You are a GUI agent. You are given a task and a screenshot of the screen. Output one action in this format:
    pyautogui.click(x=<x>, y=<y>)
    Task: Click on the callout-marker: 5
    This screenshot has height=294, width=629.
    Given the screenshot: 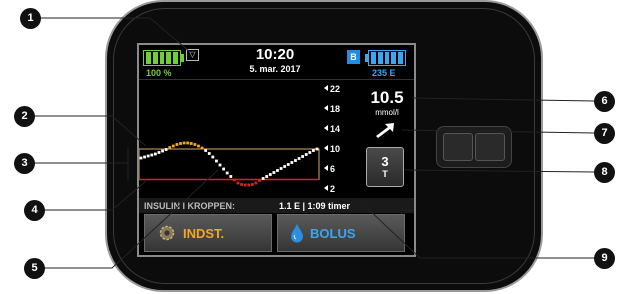 What is the action you would take?
    pyautogui.click(x=34, y=268)
    